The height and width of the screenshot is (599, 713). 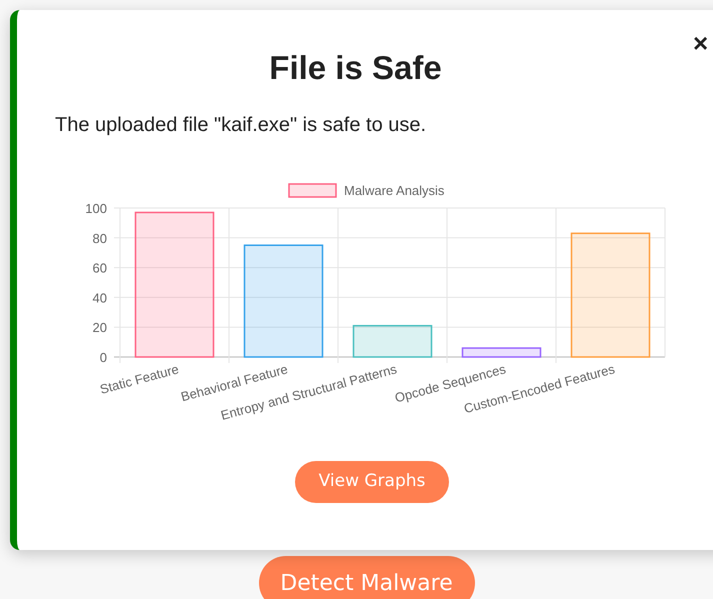 I want to click on y-tick-label: 100, so click(x=96, y=208).